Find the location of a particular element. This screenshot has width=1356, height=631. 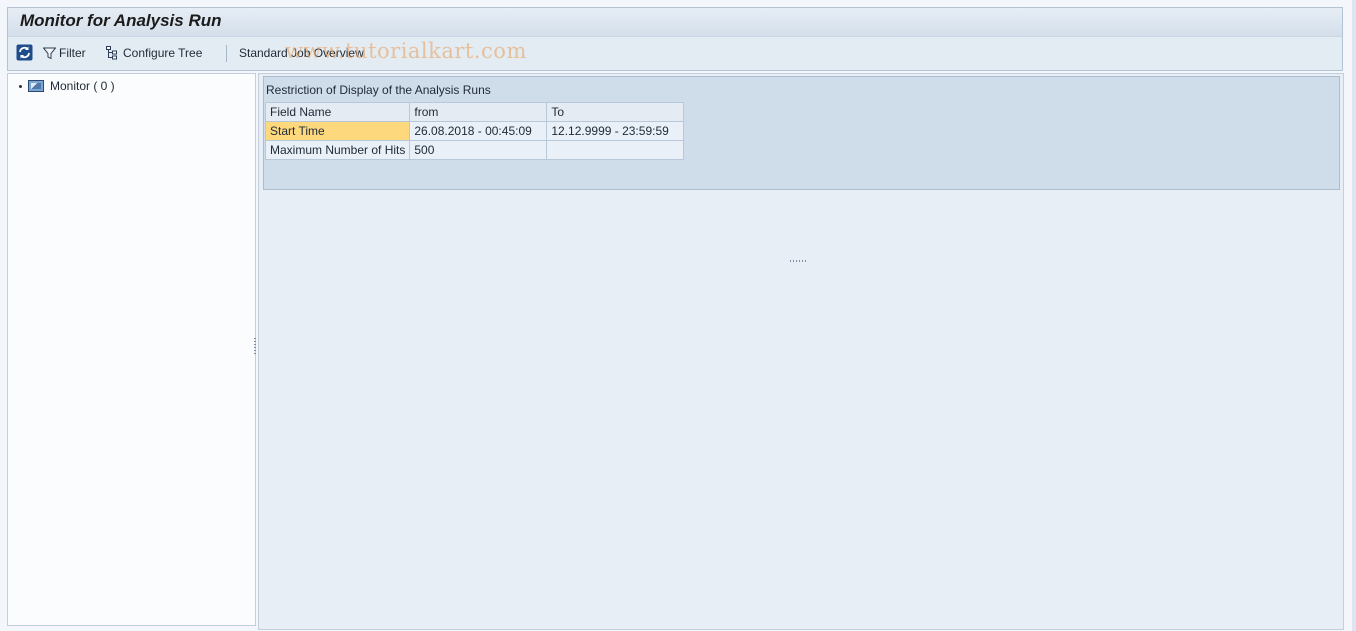

page-title: Monitor for Analysis Run is located at coordinates (121, 20).